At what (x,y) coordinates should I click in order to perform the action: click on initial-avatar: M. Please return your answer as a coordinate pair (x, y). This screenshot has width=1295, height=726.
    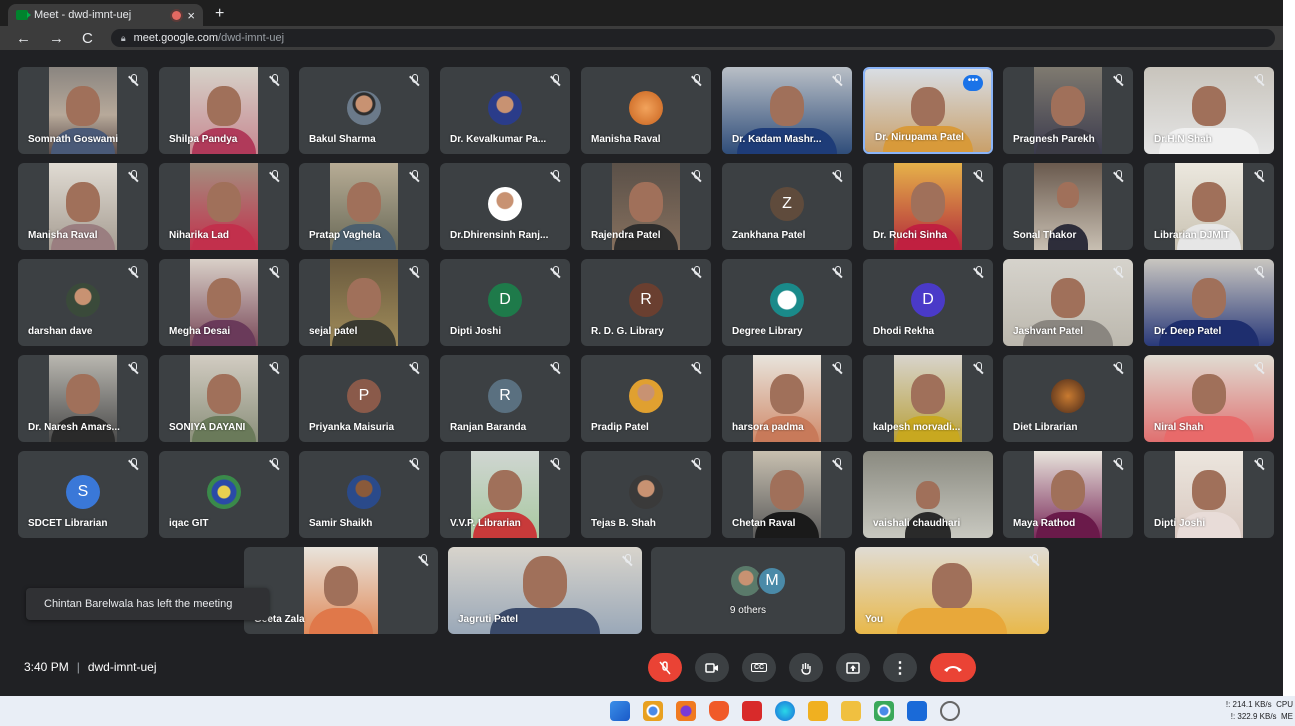
    Looking at the image, I should click on (772, 581).